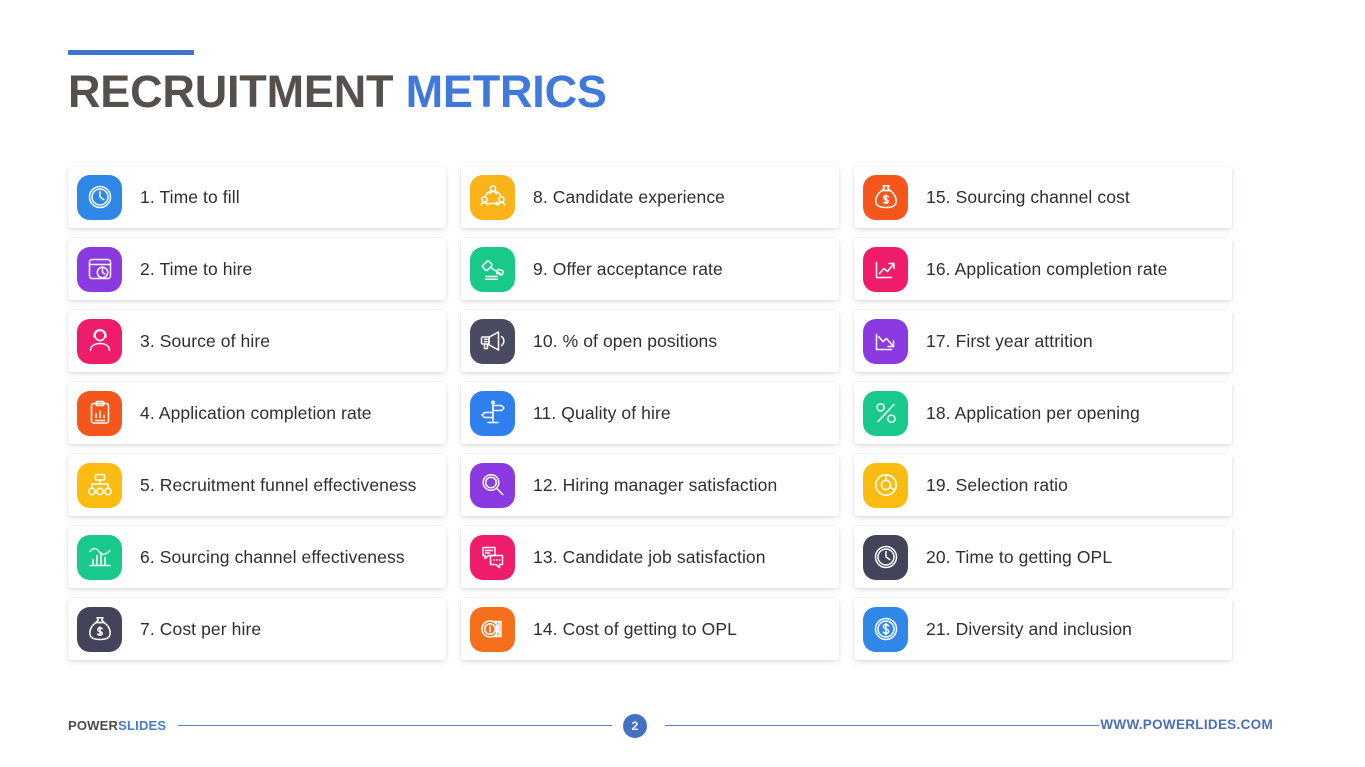 This screenshot has height=767, width=1365. I want to click on people-group-icon, so click(492, 197).